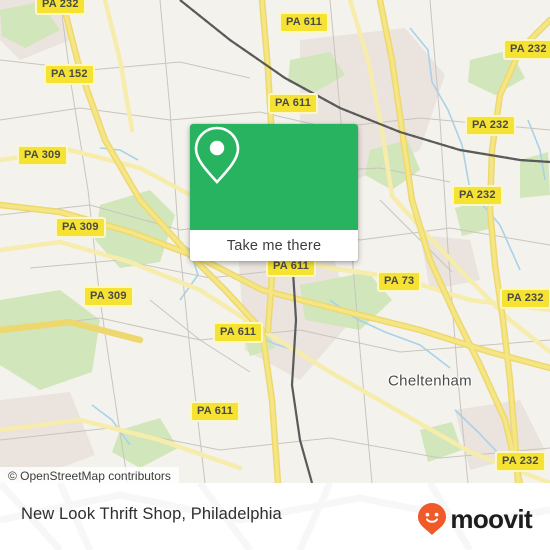 This screenshot has width=550, height=550. I want to click on take-me-there-label: Take me there, so click(274, 245).